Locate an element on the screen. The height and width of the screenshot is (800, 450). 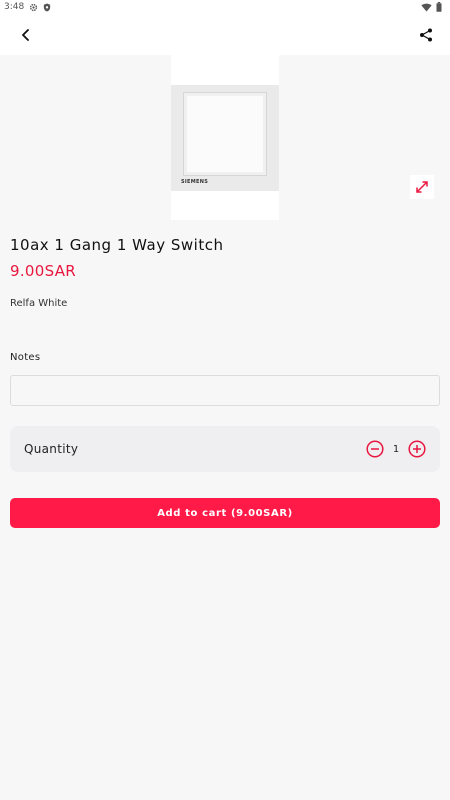
status-right is located at coordinates (431, 7).